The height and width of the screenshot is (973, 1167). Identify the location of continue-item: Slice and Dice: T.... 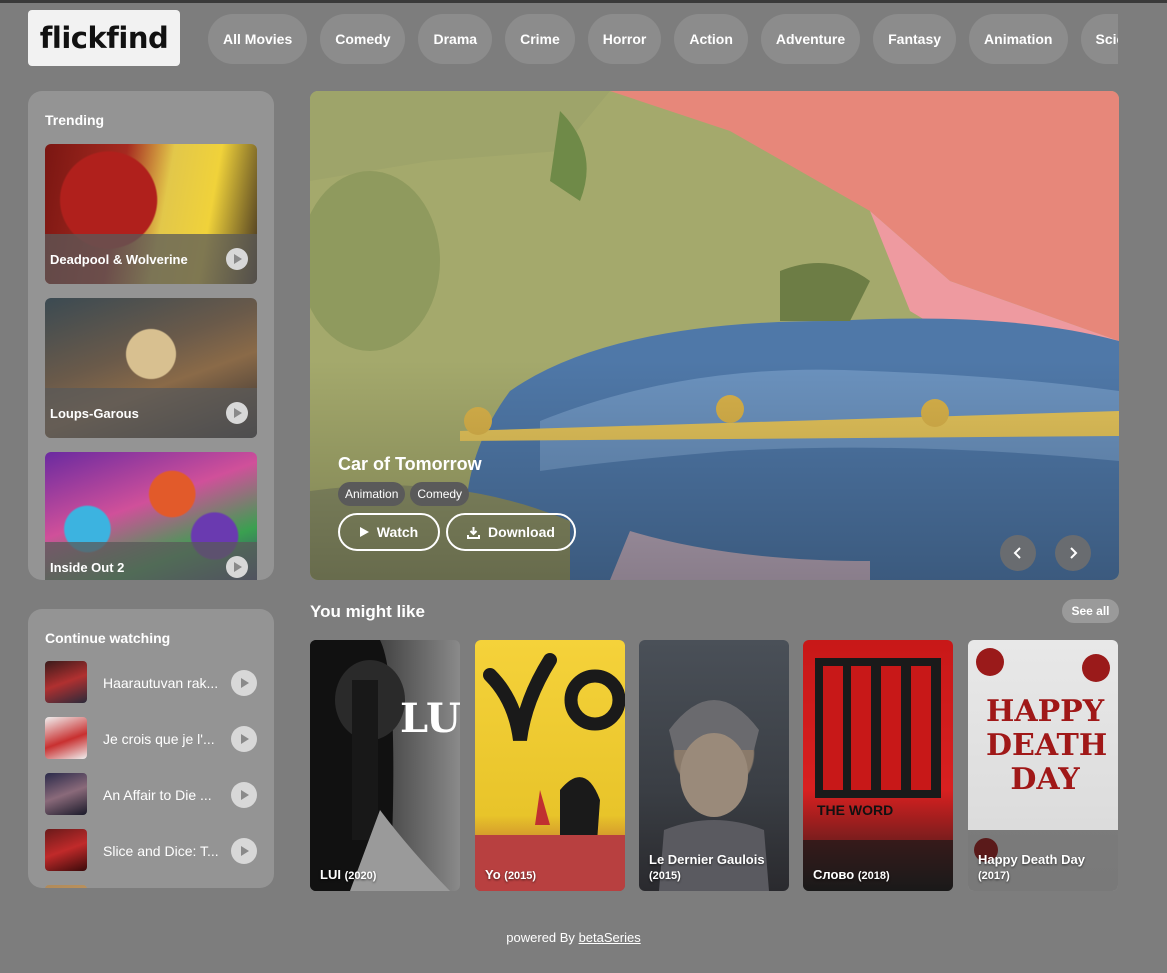
(151, 851).